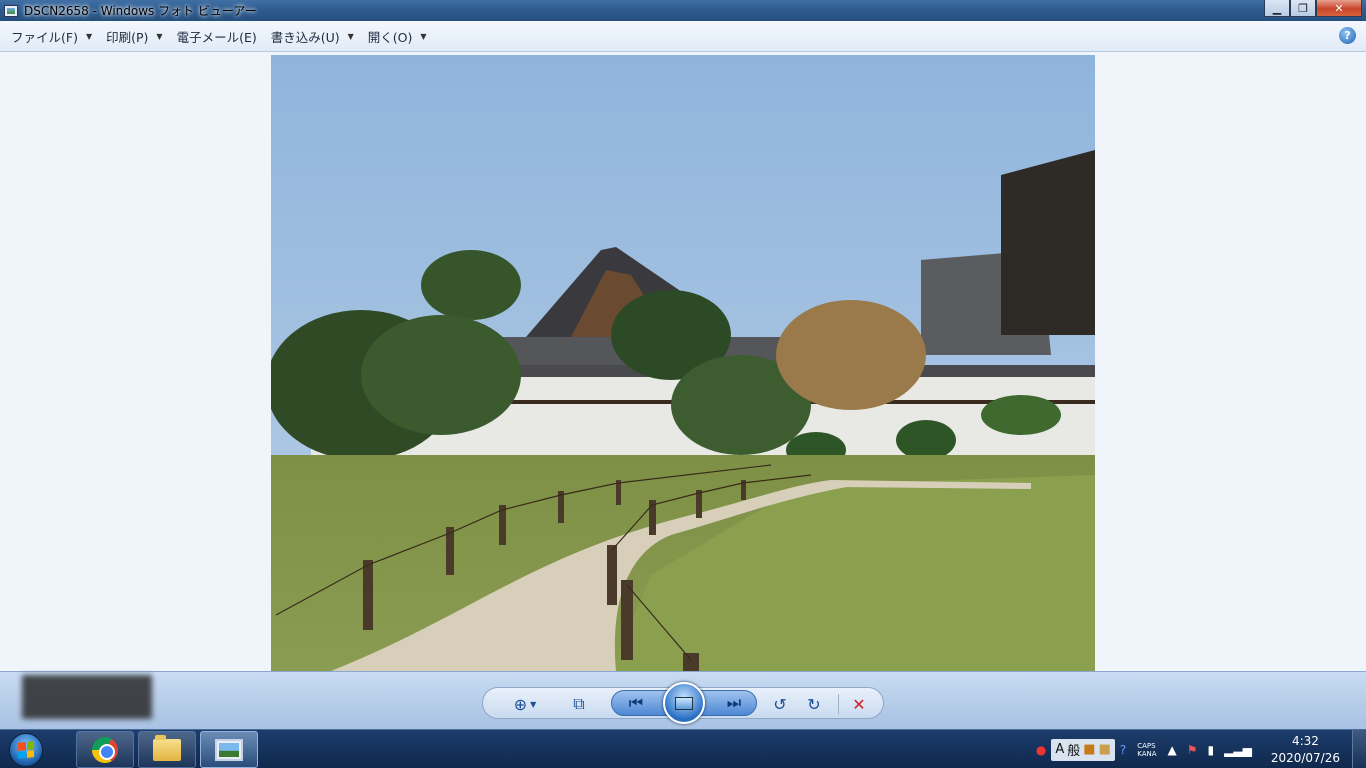 The height and width of the screenshot is (768, 1366). I want to click on next-icon: ⏭, so click(734, 702).